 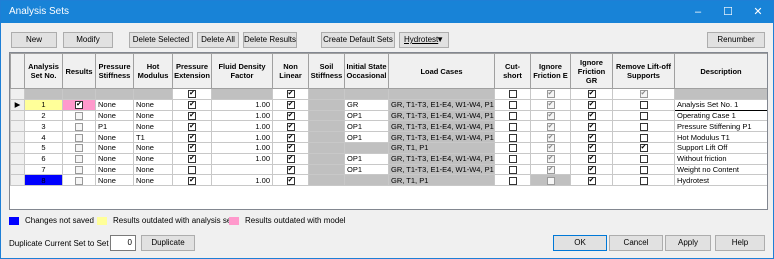 I want to click on cell-results: ✔, so click(x=79, y=104).